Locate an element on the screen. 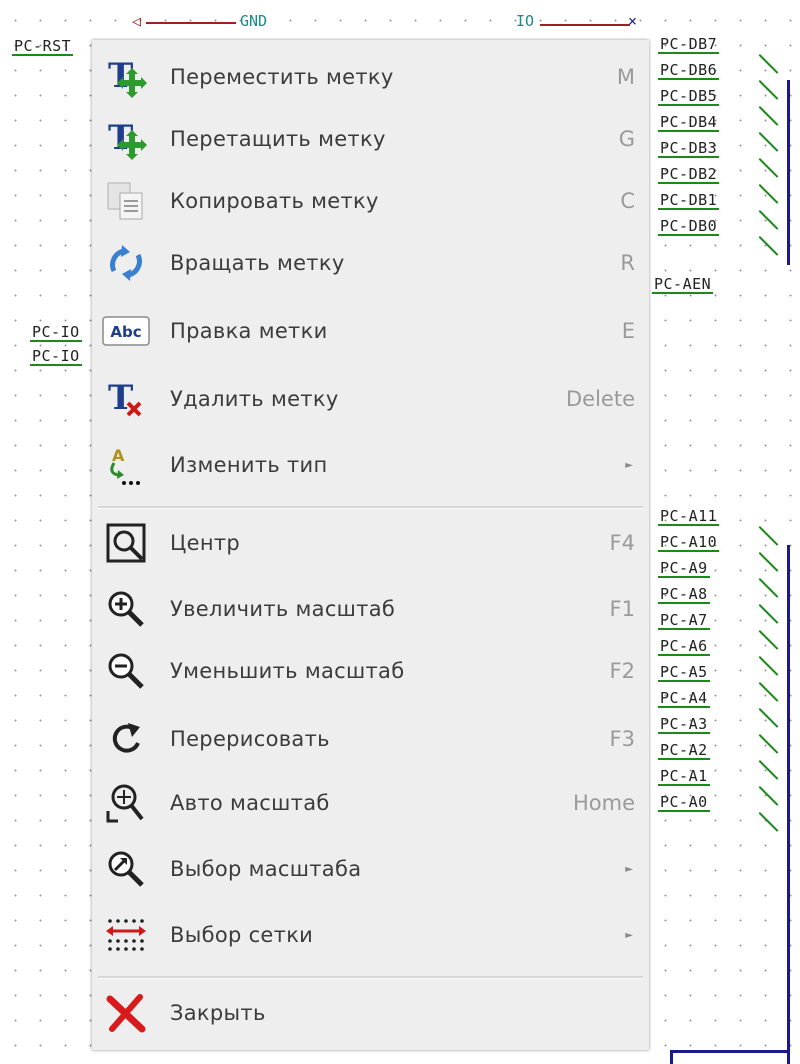 This screenshot has height=1064, width=800. net-label-a-7: PC-A4 is located at coordinates (684, 698).